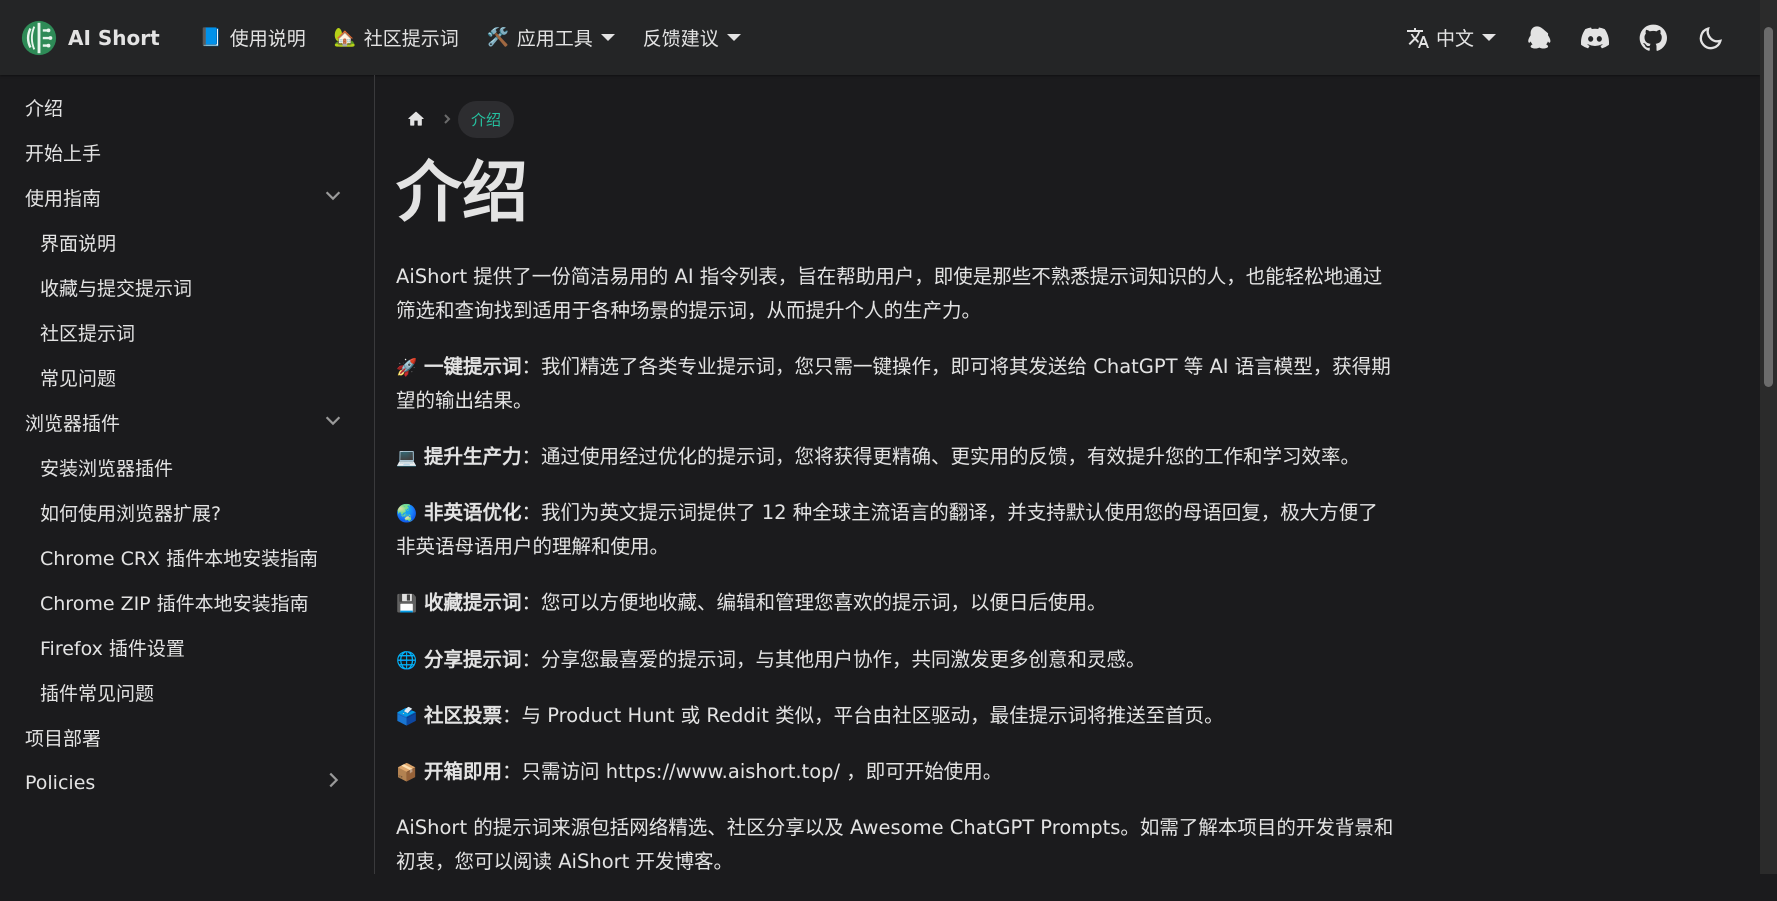 The image size is (1777, 901). Describe the element at coordinates (752, 771) in the screenshot. I see `feature-text: ：只需访问 https://www.aishort.top/ ，即可开始使用。` at that location.